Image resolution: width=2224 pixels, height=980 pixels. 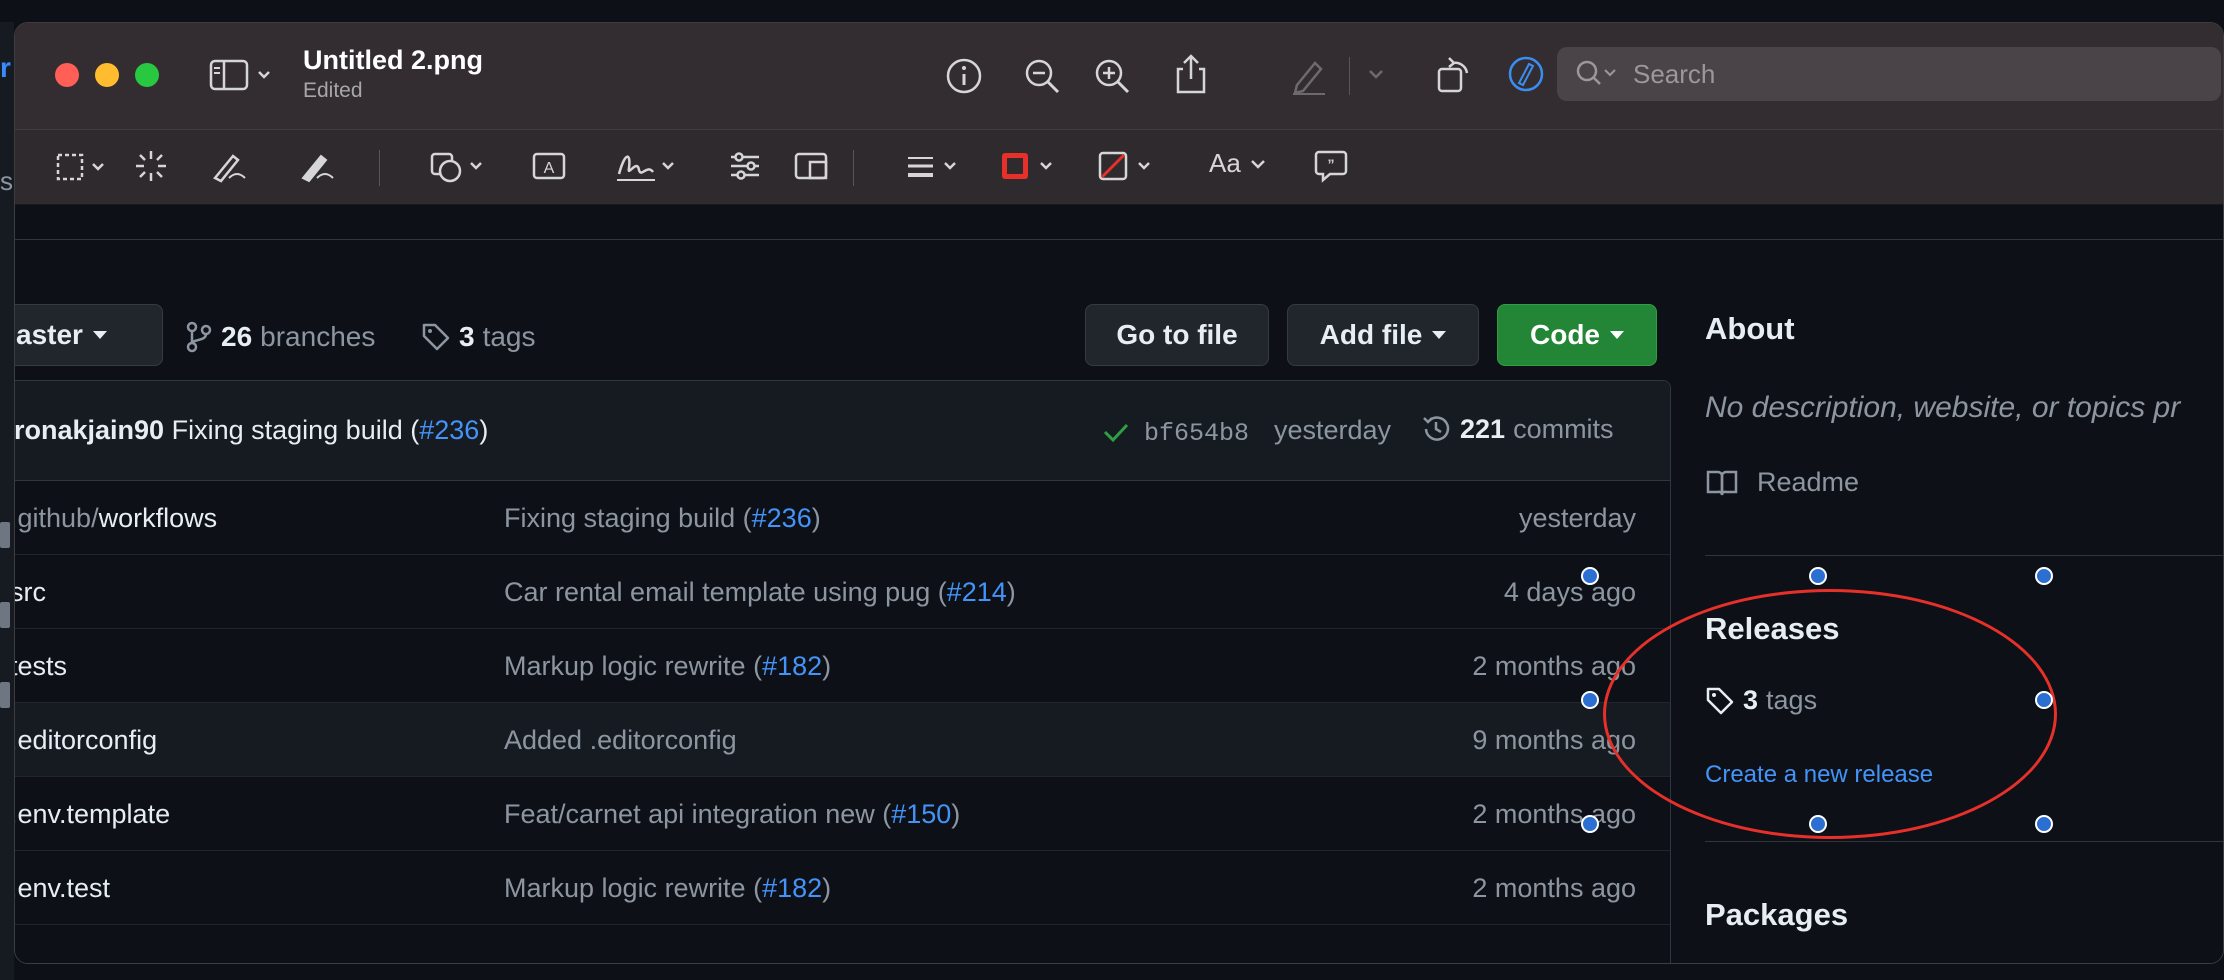 What do you see at coordinates (782, 518) in the screenshot?
I see `pr-link: #236` at bounding box center [782, 518].